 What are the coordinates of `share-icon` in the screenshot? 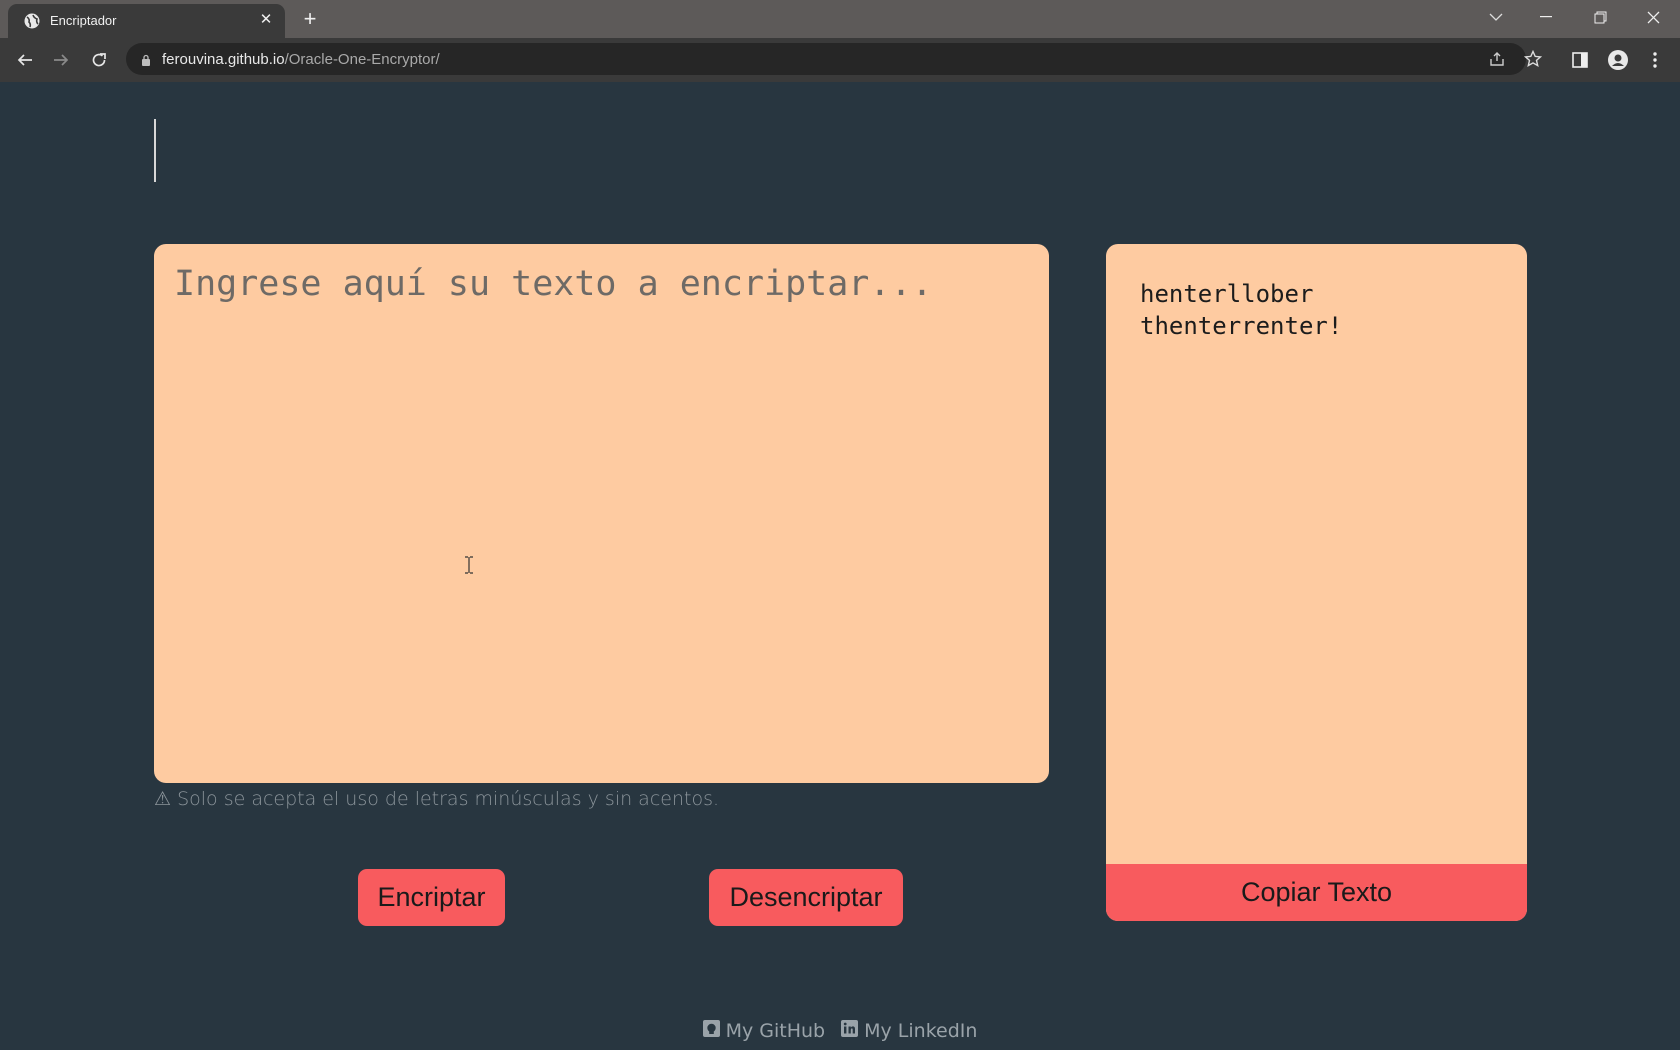 It's located at (1497, 59).